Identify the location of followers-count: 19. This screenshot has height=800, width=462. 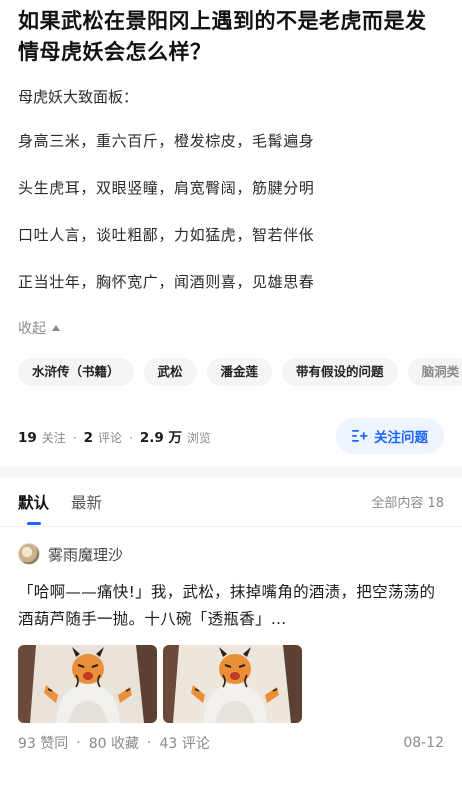
(27, 438).